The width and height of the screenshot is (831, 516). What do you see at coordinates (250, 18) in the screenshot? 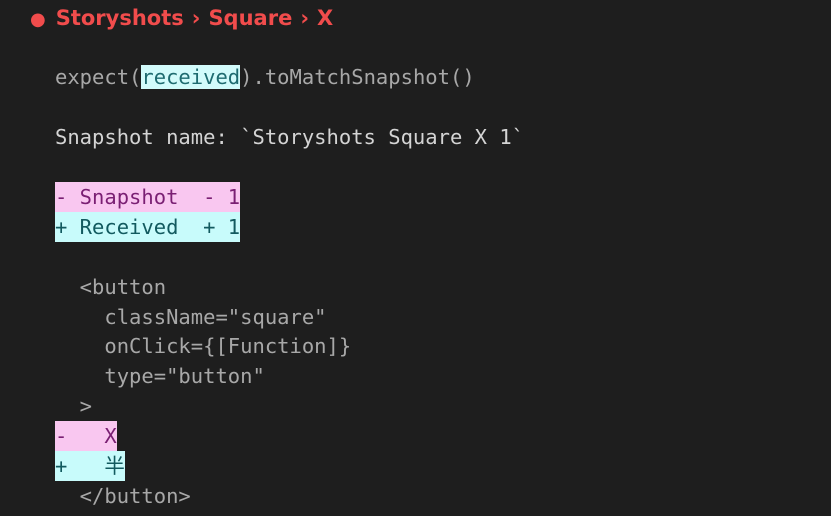
I see `breadcrumb-story: Square` at bounding box center [250, 18].